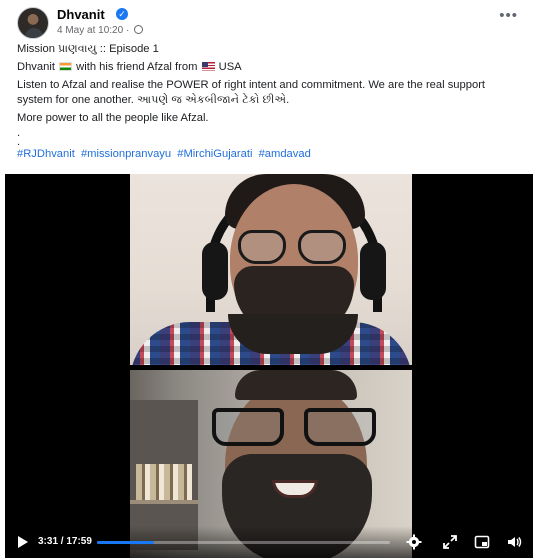 The image size is (533, 558). What do you see at coordinates (214, 154) in the screenshot?
I see `hashtag-link: #MirchiGujarati` at bounding box center [214, 154].